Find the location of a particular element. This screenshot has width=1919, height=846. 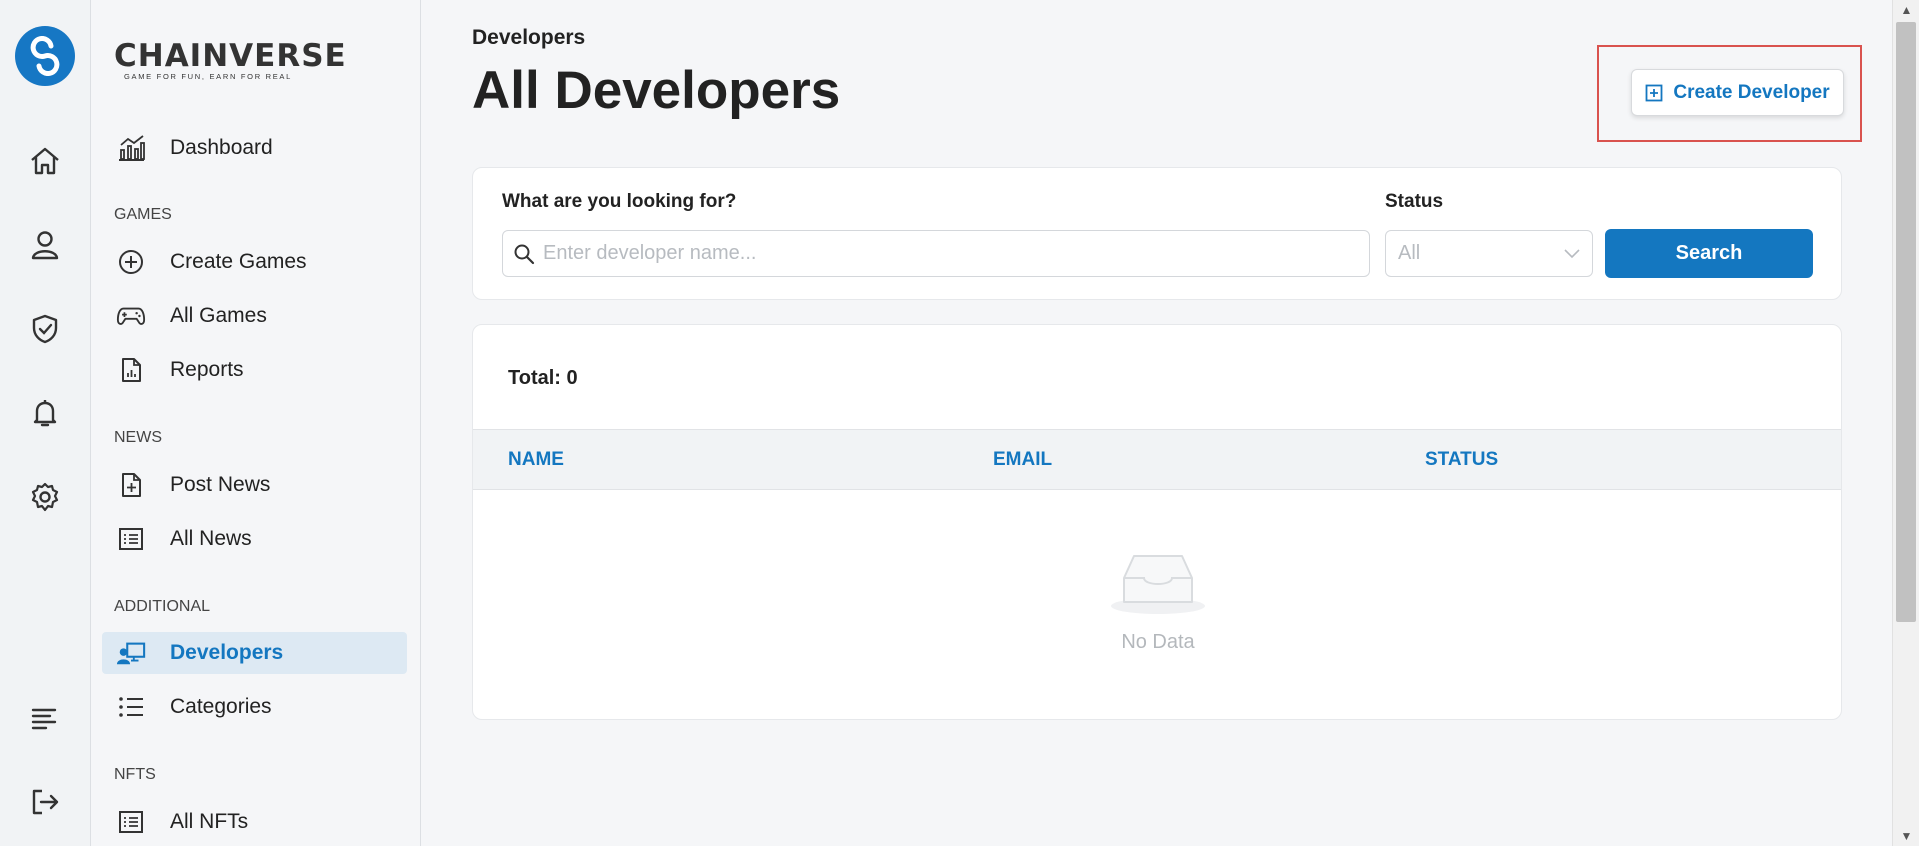

chart-icon is located at coordinates (131, 148).